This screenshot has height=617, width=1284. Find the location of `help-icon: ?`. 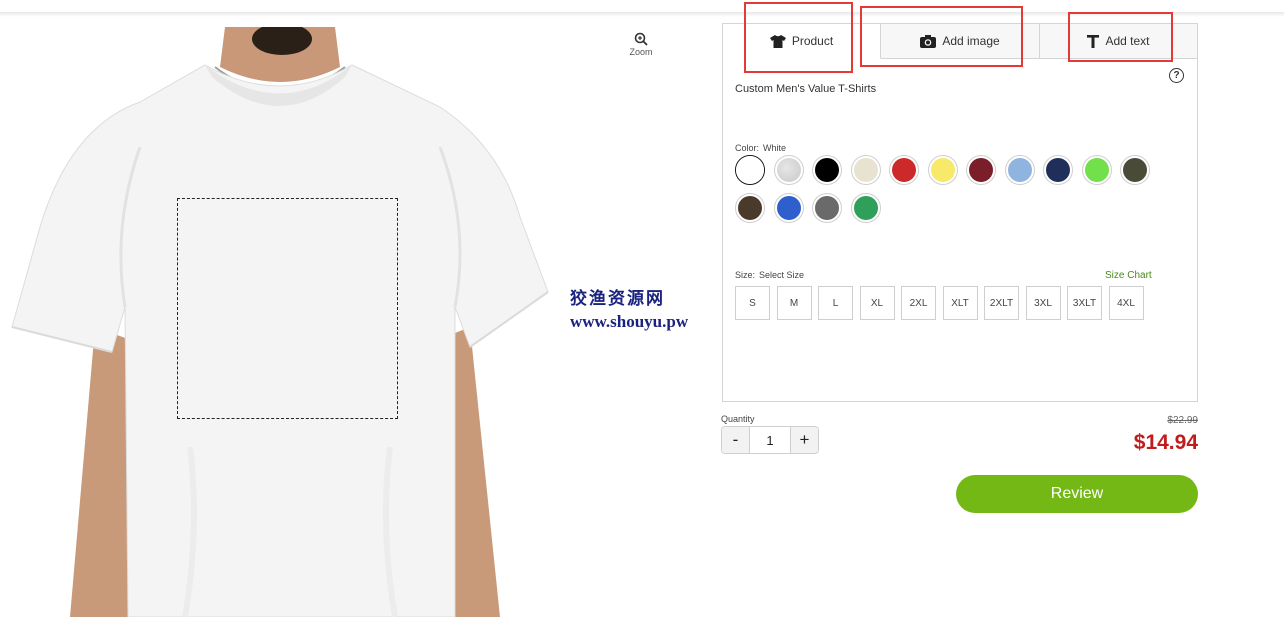

help-icon: ? is located at coordinates (1176, 75).